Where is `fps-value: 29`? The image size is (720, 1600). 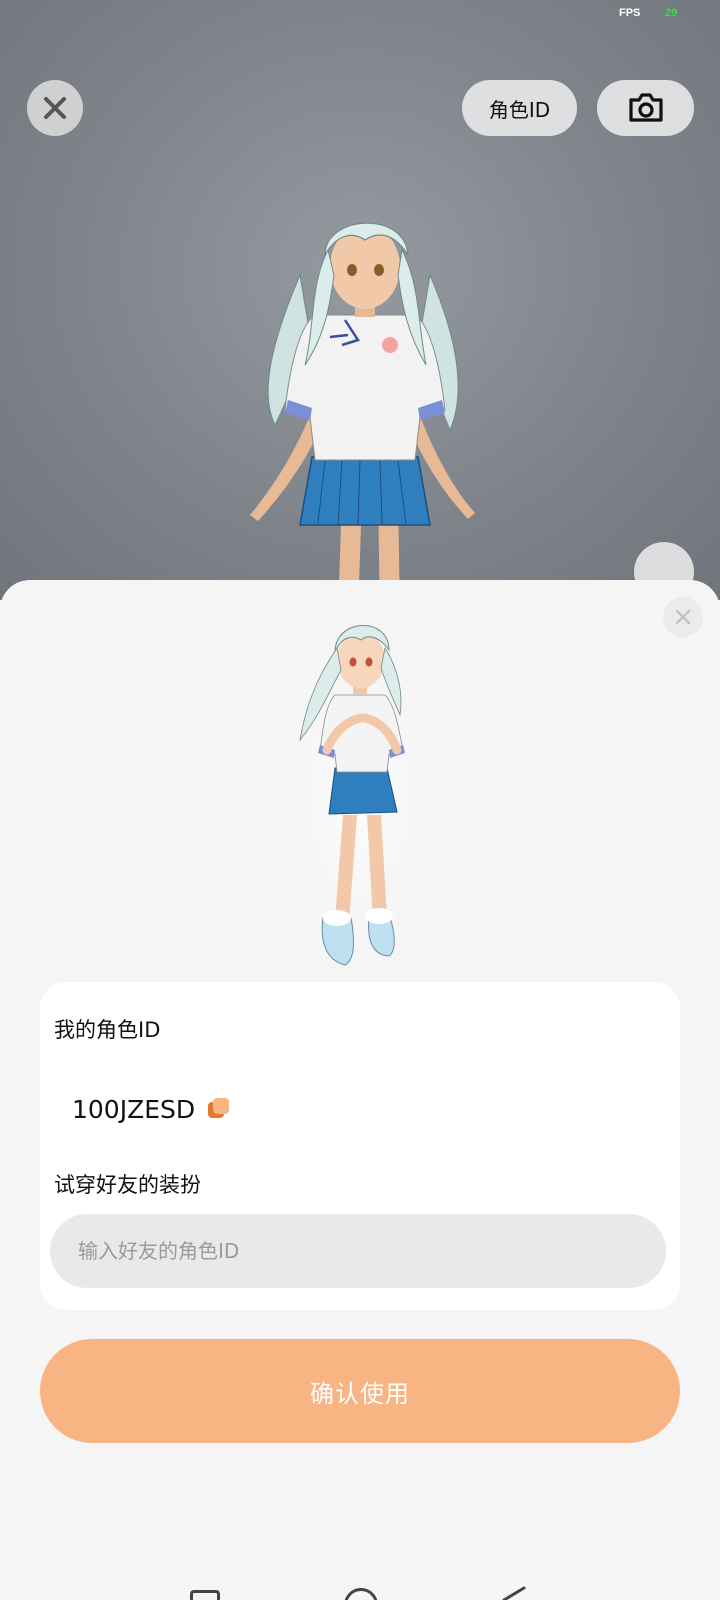 fps-value: 29 is located at coordinates (671, 13).